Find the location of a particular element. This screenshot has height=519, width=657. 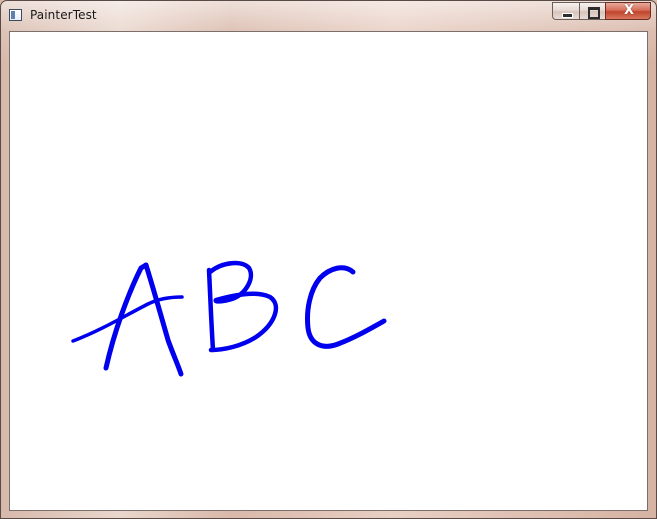

letter-a-right-stroke is located at coordinates (163, 319).